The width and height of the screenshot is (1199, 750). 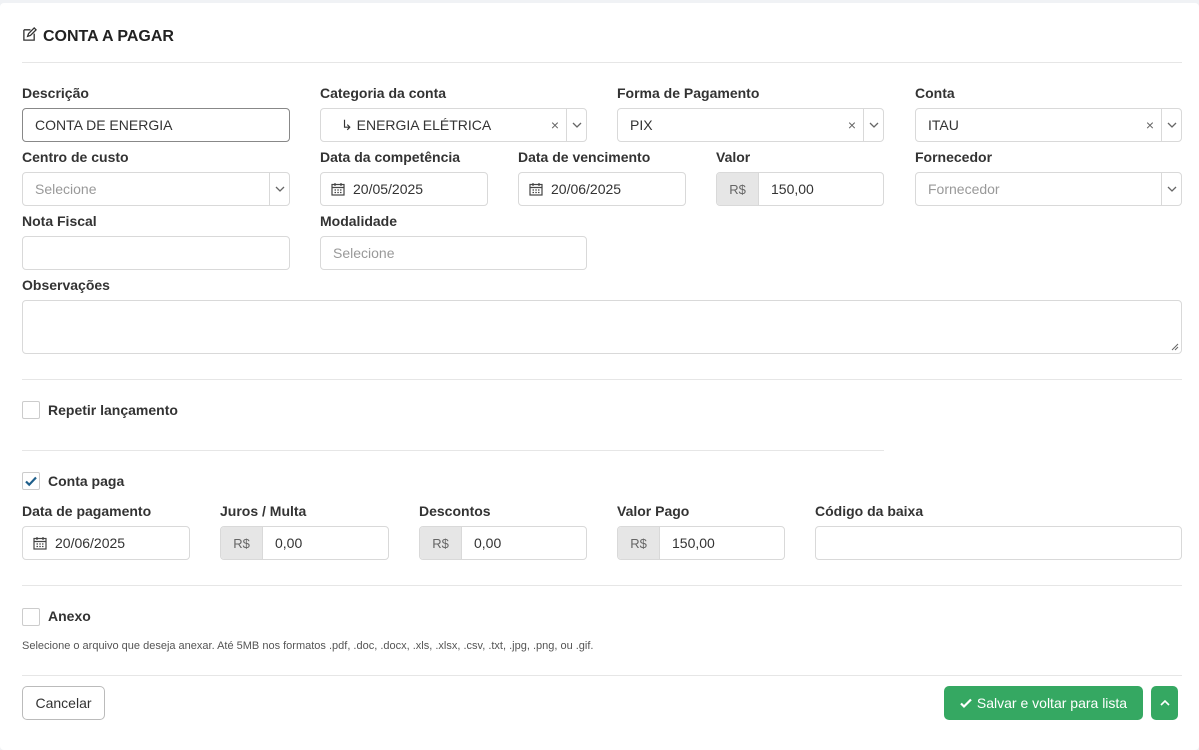 I want to click on codigo-baixa-label: Código da baixa, so click(x=869, y=511).